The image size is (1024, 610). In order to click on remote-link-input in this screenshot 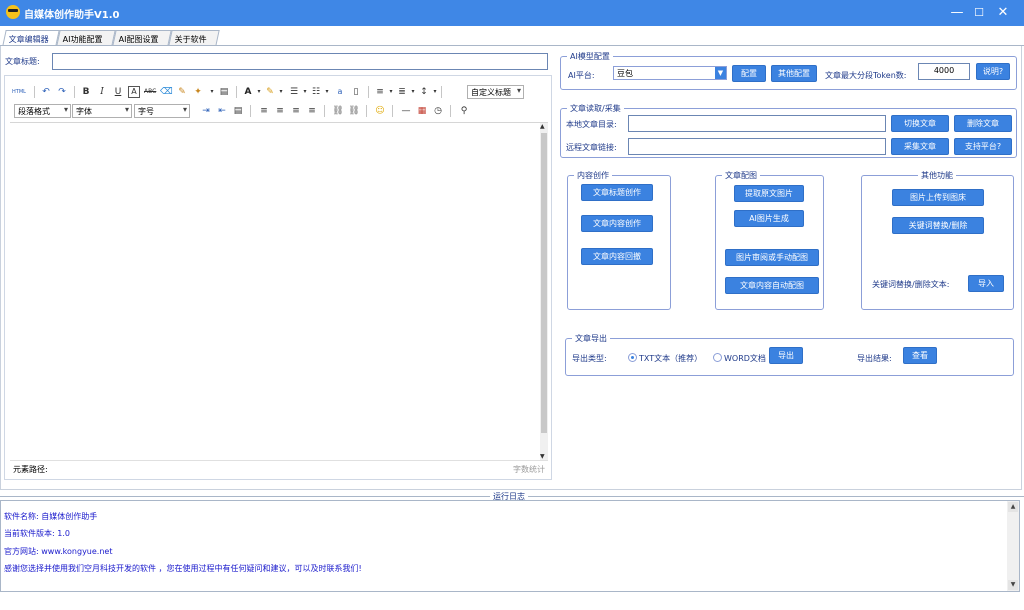, I will do `click(757, 146)`.